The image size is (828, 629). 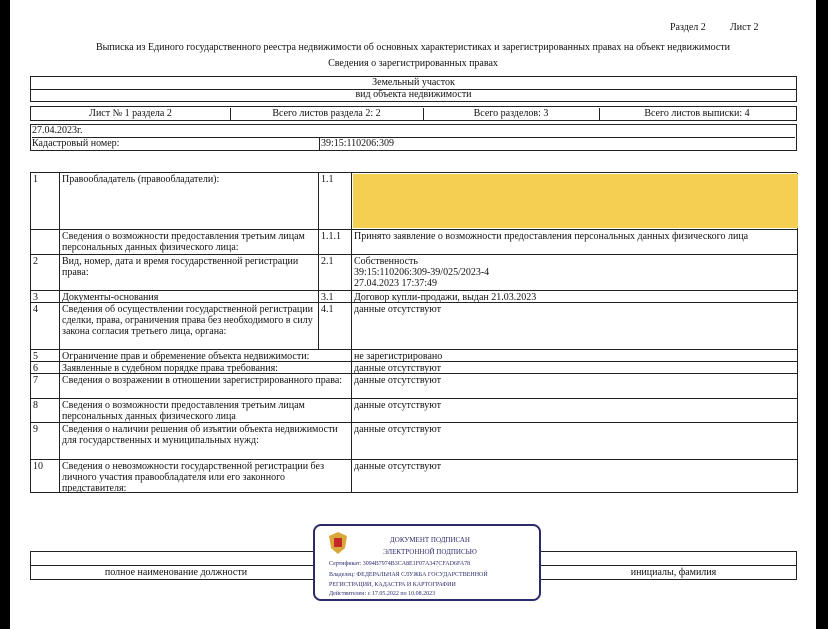 I want to click on cell-num: 3, so click(x=45, y=297).